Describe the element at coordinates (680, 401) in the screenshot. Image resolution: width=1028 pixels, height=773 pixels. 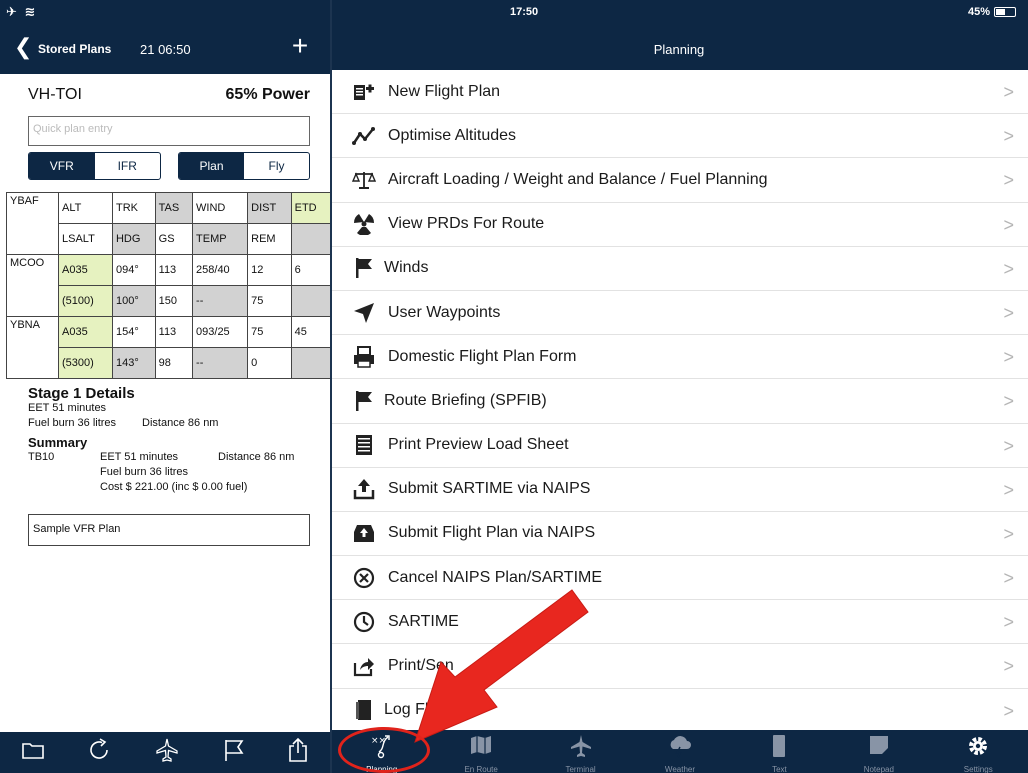
I see `menu-item-route-briefing: Route Briefing (SPFIB) >` at that location.